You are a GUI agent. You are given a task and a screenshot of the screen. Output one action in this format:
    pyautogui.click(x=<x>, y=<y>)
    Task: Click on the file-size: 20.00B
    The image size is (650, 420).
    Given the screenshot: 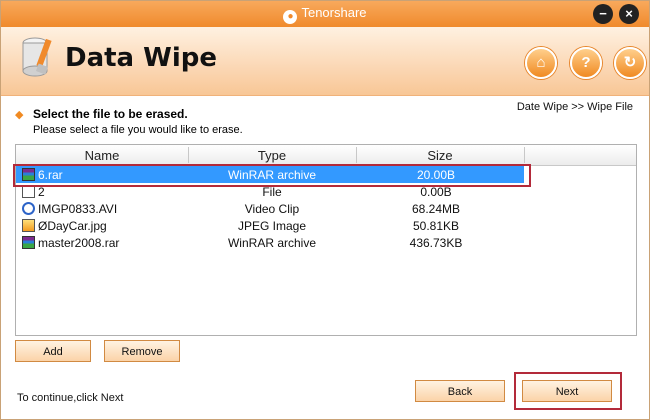 What is the action you would take?
    pyautogui.click(x=436, y=175)
    